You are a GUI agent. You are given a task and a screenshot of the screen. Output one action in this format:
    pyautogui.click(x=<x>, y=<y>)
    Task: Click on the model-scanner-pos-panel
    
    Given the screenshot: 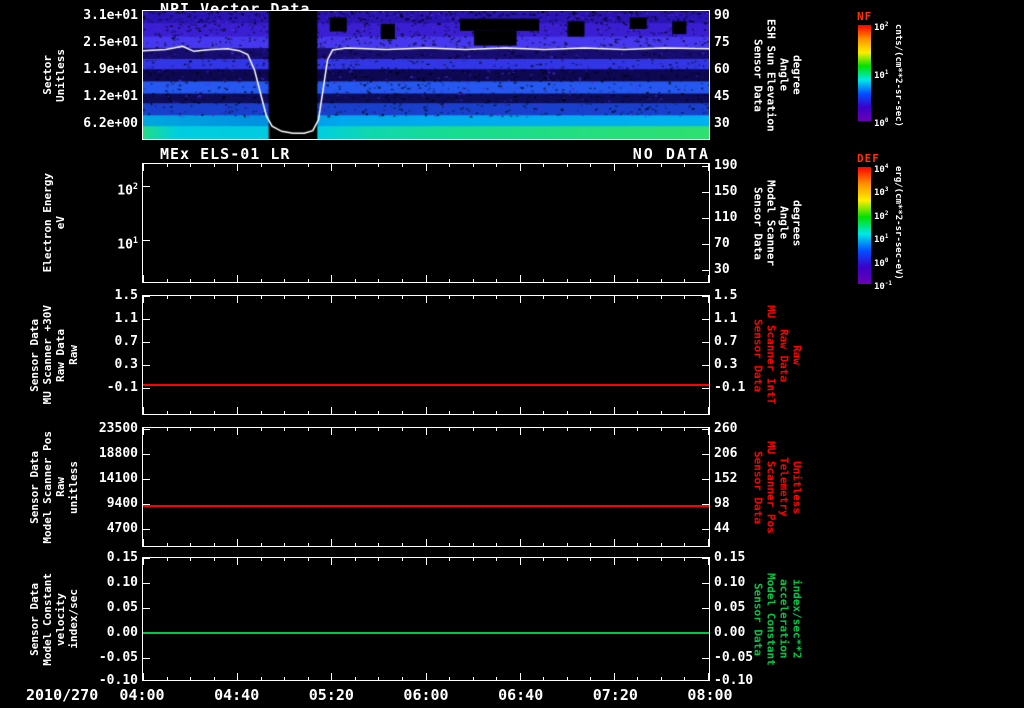 What is the action you would take?
    pyautogui.click(x=426, y=487)
    